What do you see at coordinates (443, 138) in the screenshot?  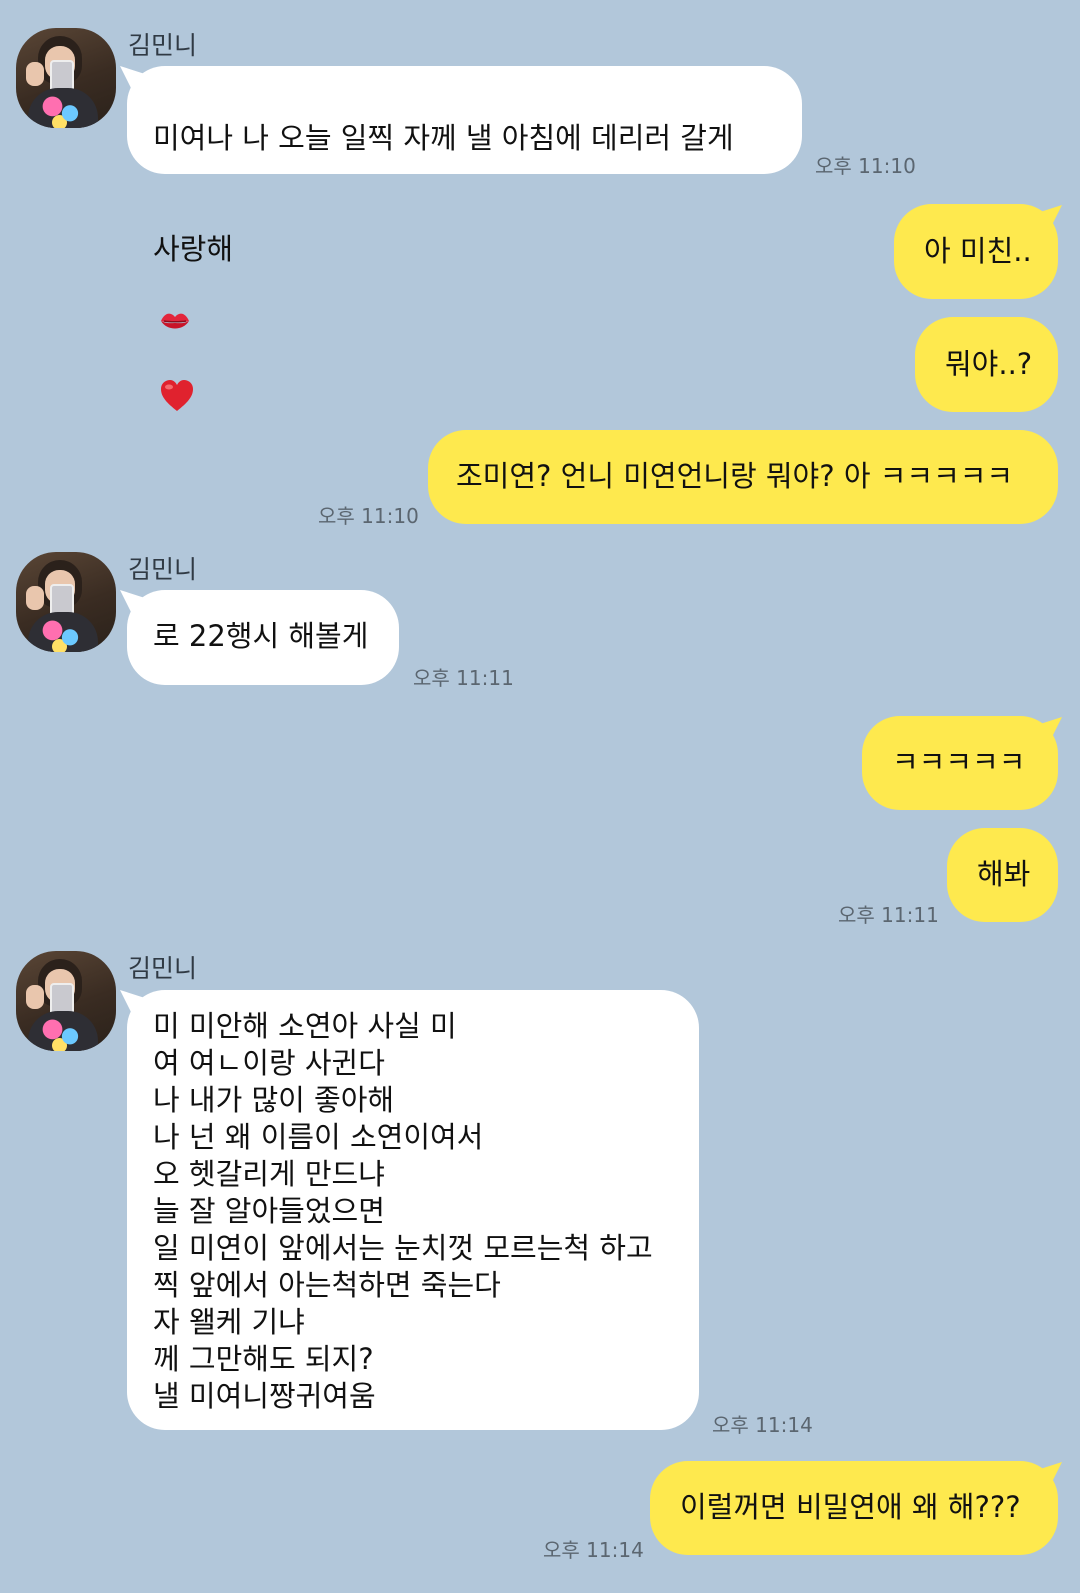 I see `message-text-line: 미여나 나 오늘 일찍 자께 낼 아침에 데리러 갈게` at bounding box center [443, 138].